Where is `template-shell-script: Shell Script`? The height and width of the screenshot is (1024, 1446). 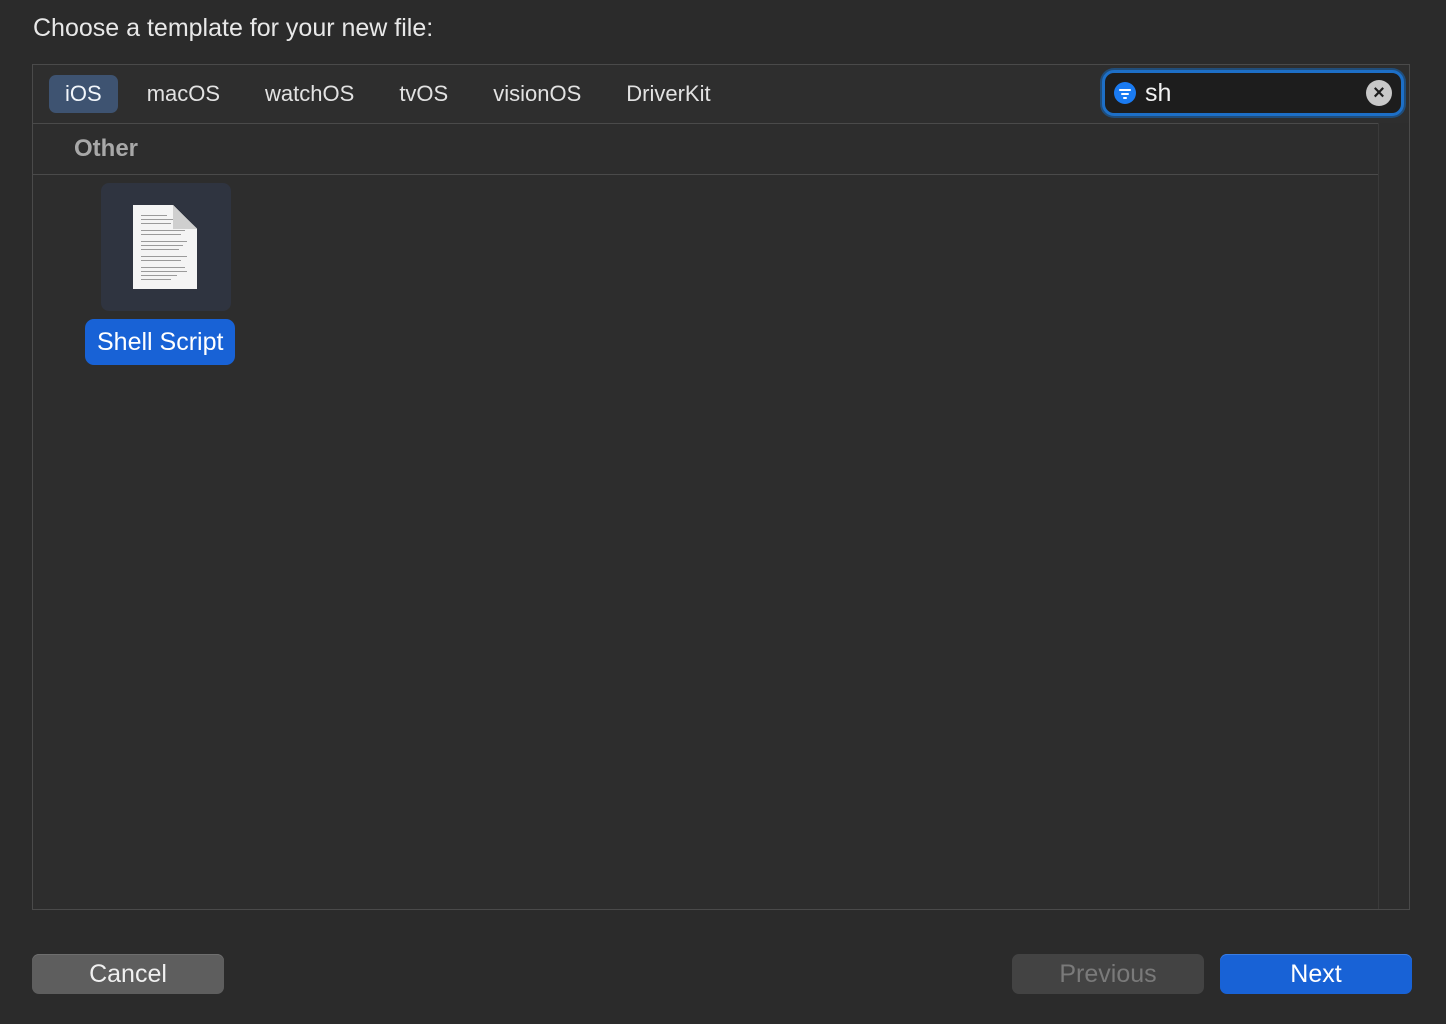 template-shell-script: Shell Script is located at coordinates (166, 275).